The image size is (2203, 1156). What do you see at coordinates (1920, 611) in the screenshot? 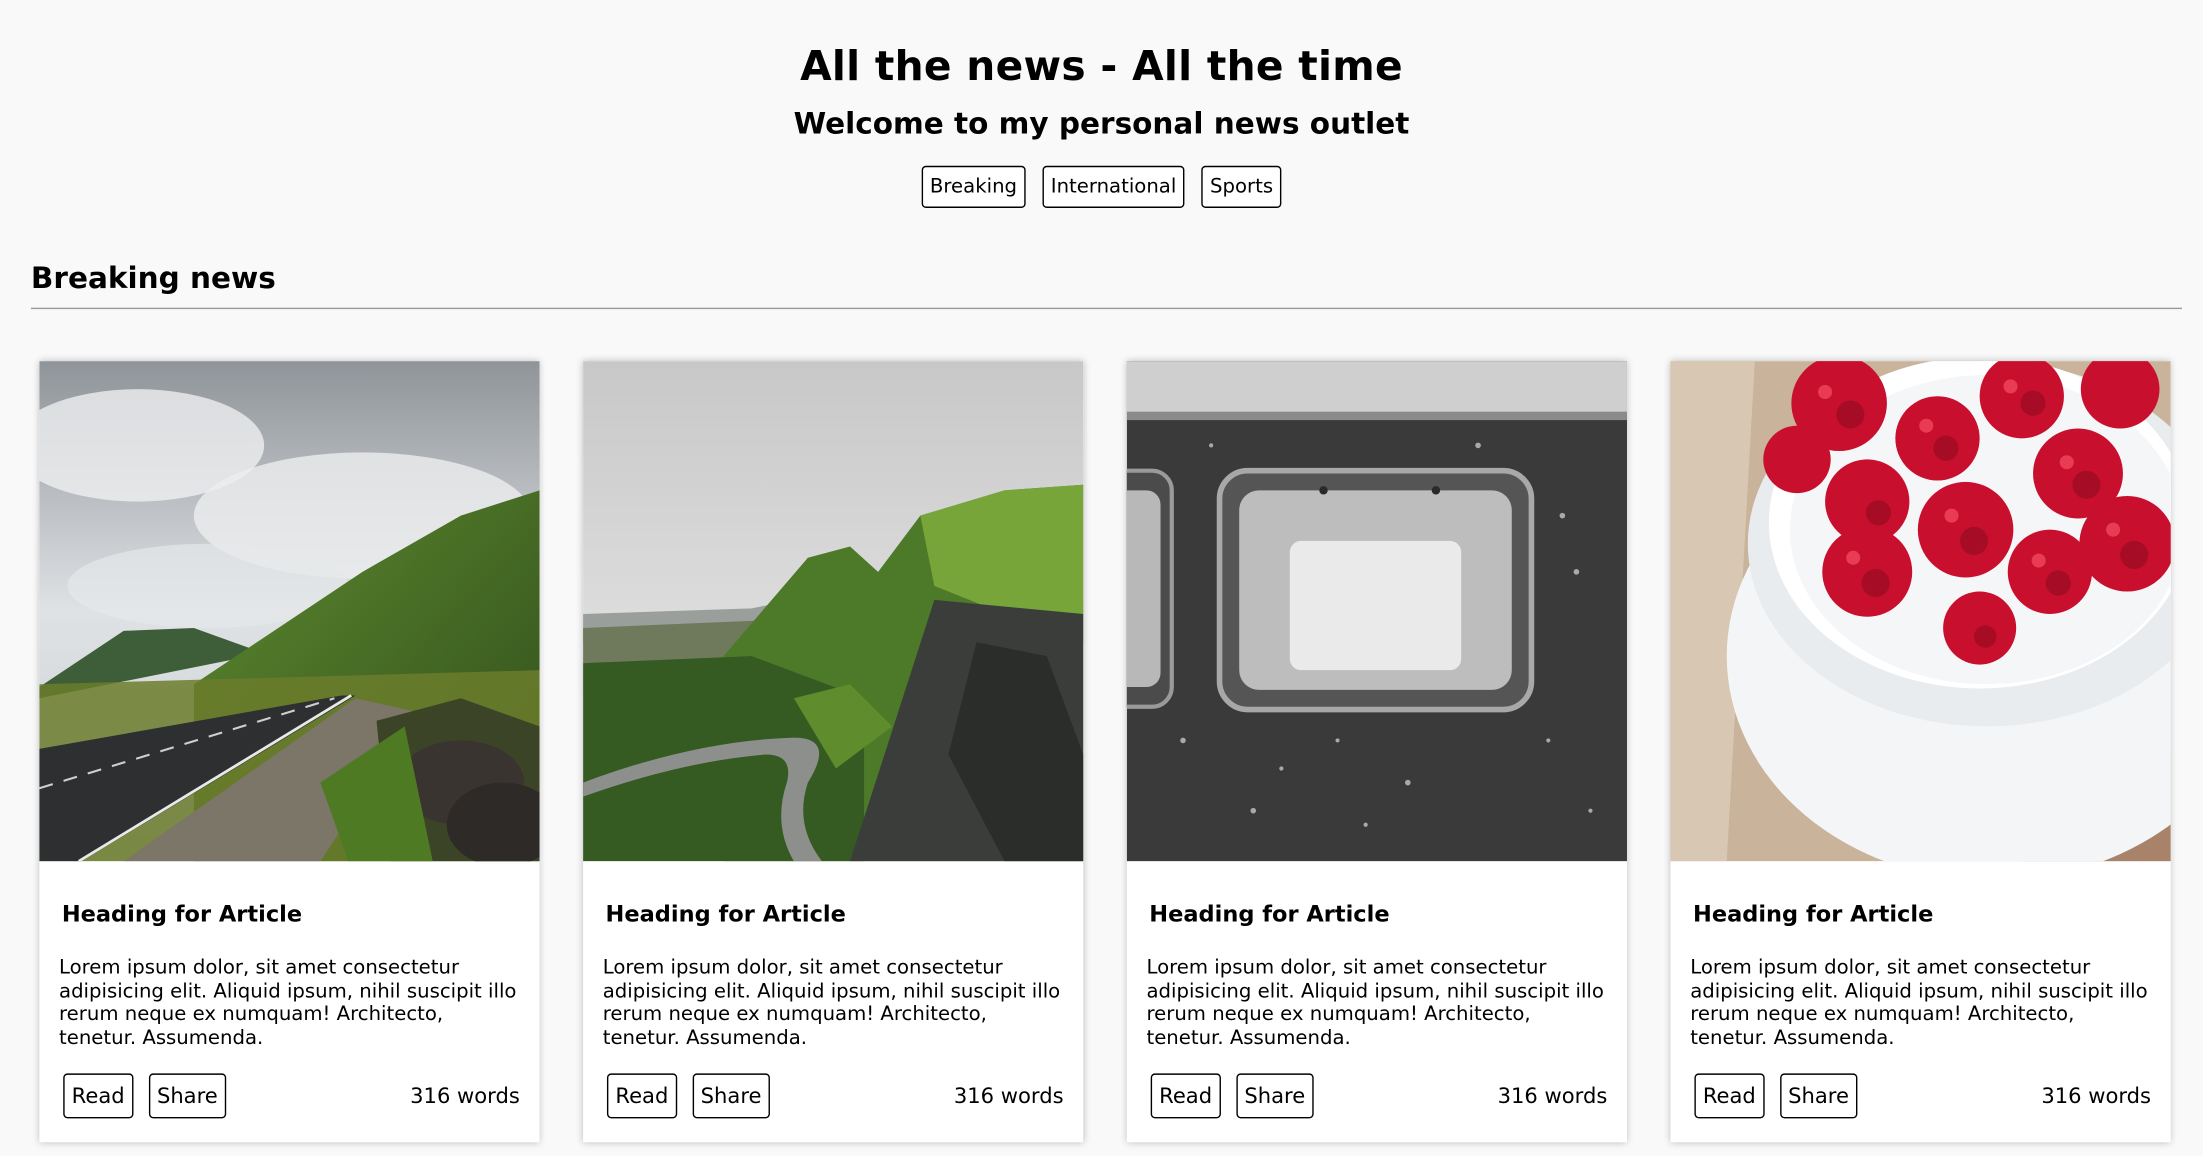
I see `raspberries-bowl-photo` at bounding box center [1920, 611].